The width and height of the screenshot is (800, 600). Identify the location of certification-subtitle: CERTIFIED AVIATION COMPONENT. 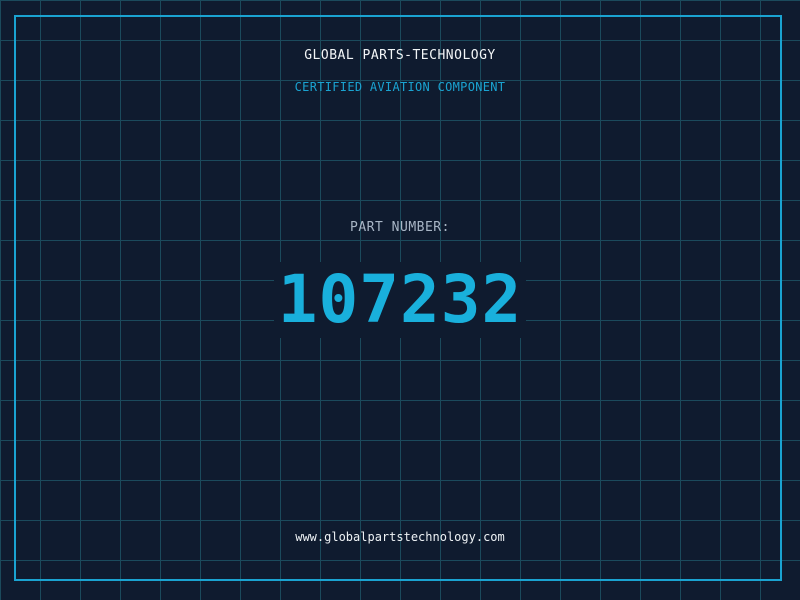
(400, 87).